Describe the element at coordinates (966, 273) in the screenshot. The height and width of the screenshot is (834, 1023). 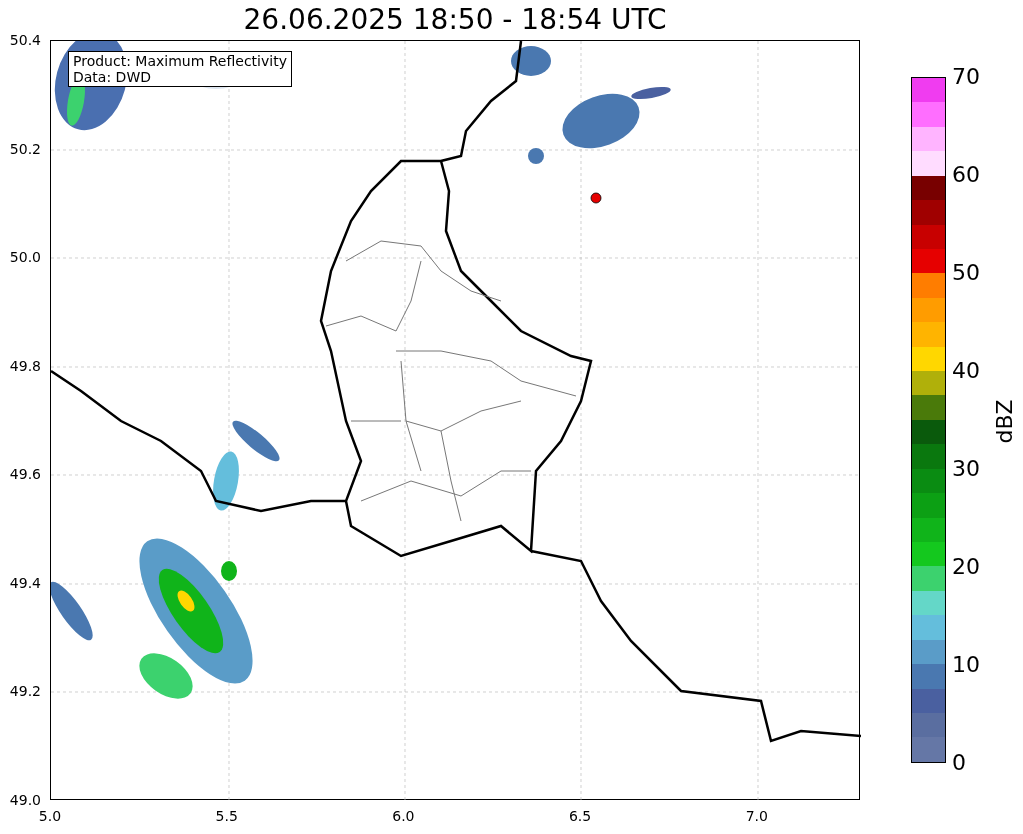
I see `colorbar-tick-label: 50` at that location.